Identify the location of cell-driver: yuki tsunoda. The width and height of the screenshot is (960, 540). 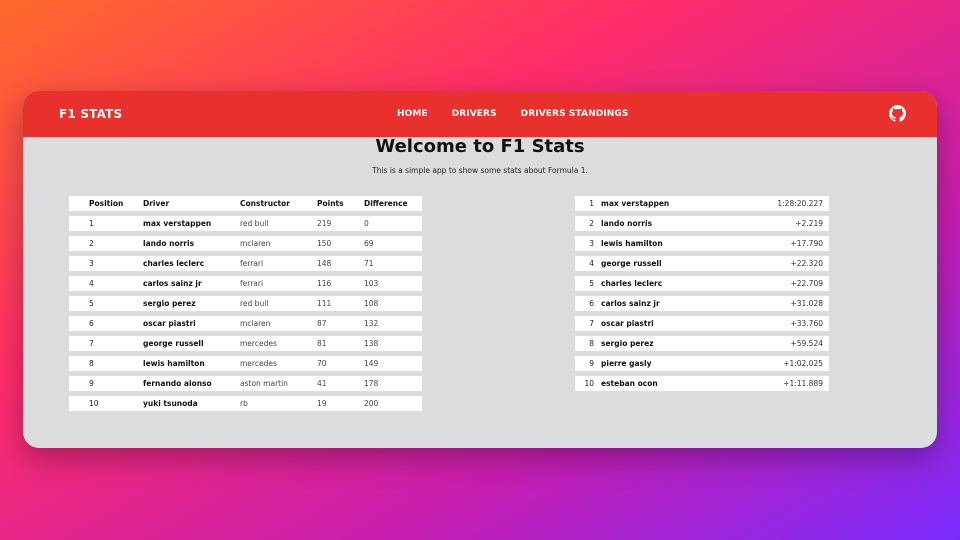
(170, 403).